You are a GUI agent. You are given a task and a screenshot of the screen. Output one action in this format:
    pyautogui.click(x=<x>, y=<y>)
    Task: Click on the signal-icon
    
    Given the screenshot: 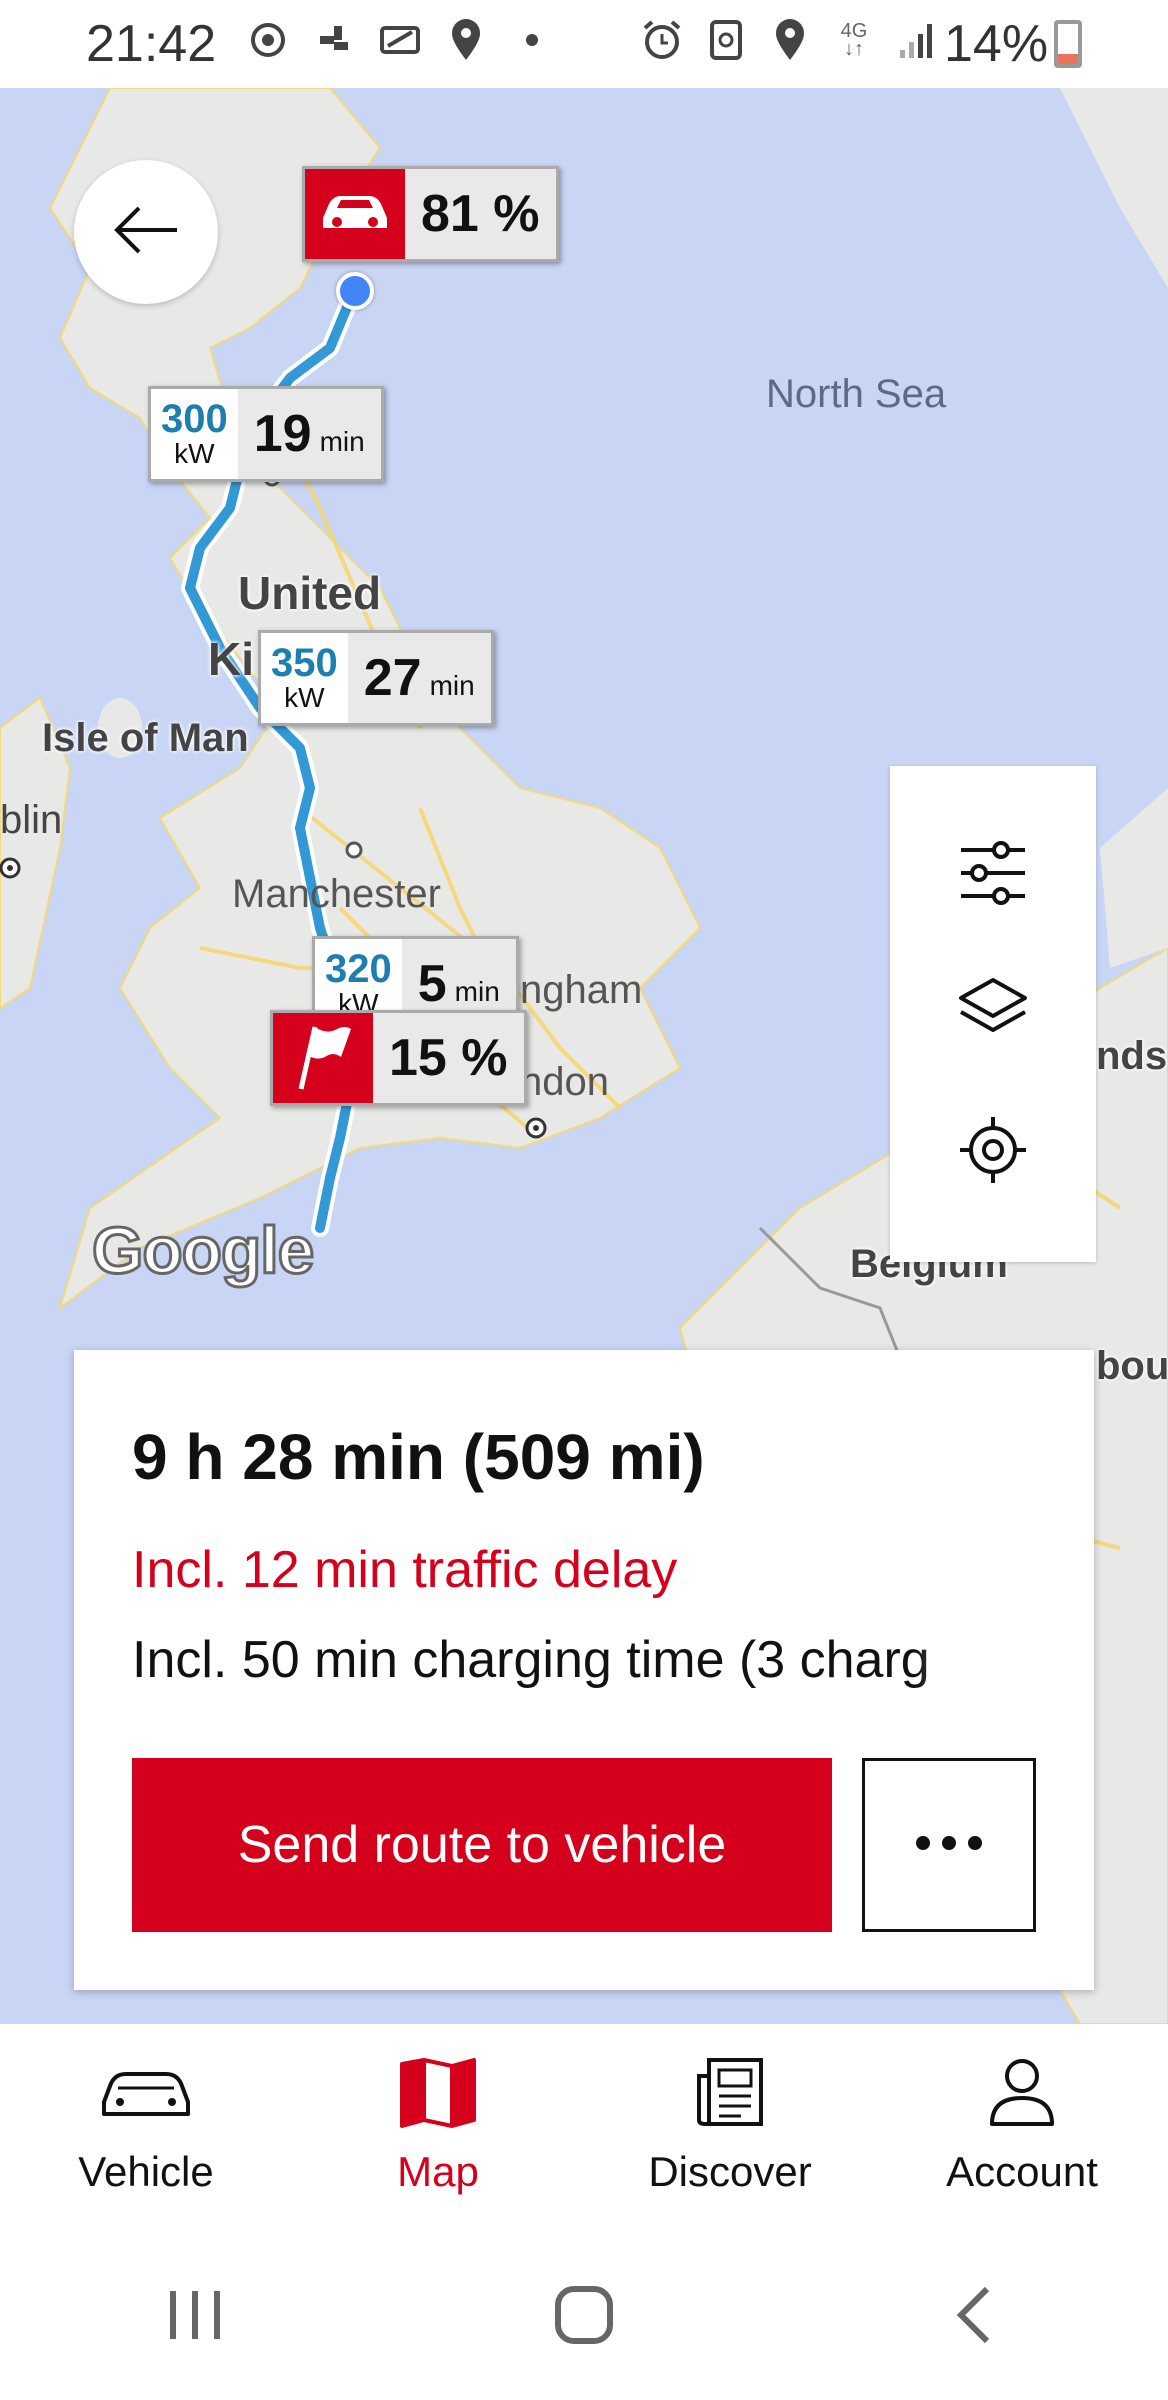 What is the action you would take?
    pyautogui.click(x=918, y=40)
    